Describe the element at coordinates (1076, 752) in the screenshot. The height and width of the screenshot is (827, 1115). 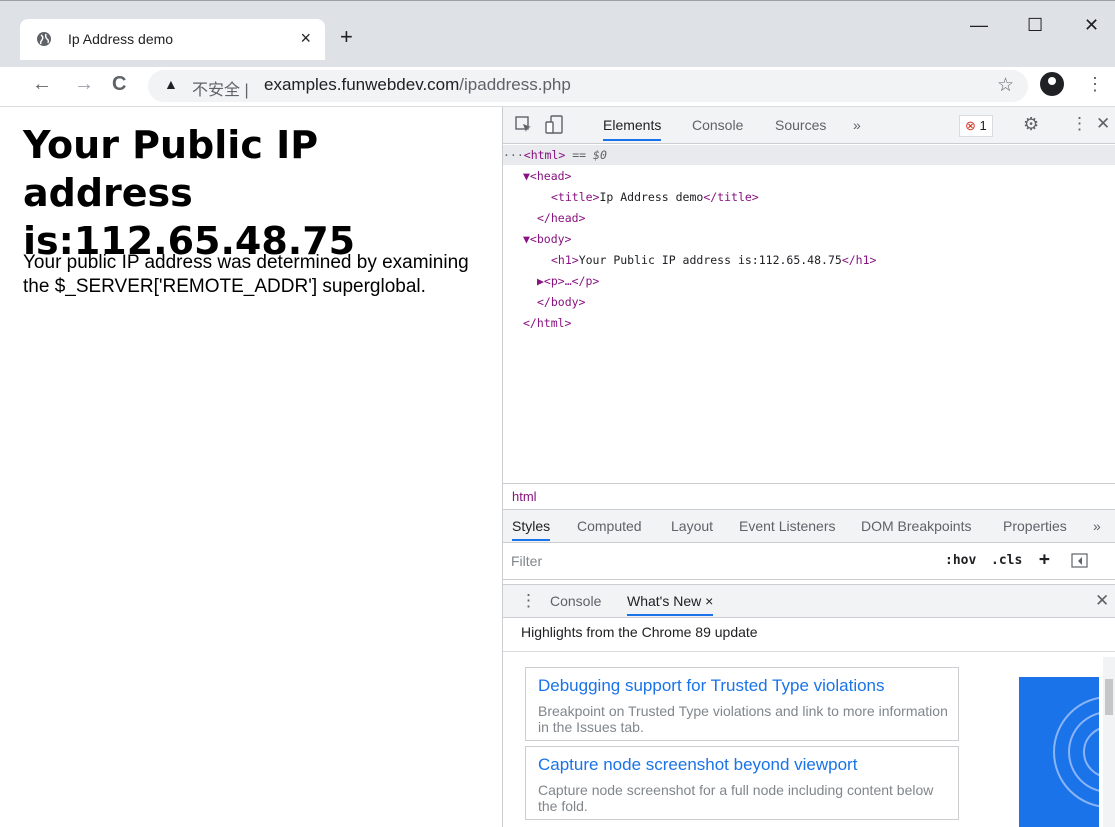
I see `promo-circles-icon` at that location.